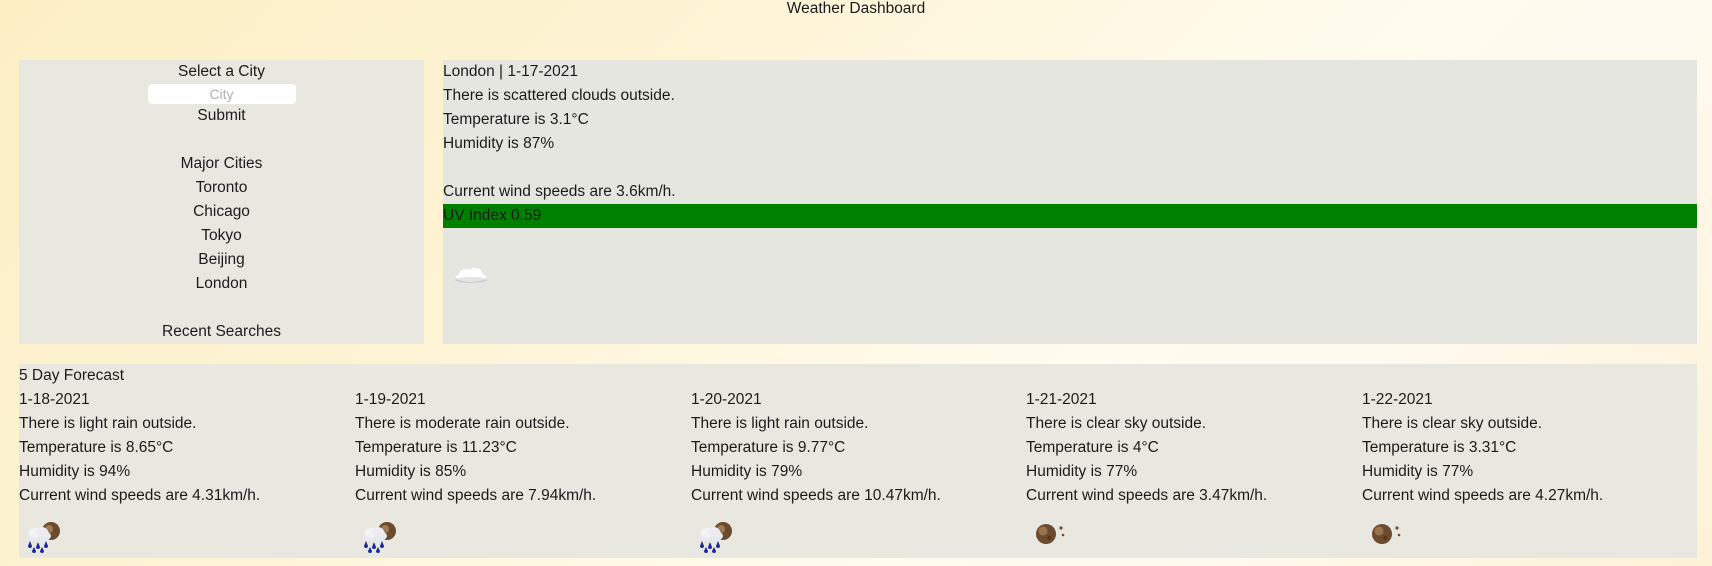 This screenshot has height=566, width=1712. I want to click on forecast-wind: Current wind speeds are 10.47km/h., so click(816, 495).